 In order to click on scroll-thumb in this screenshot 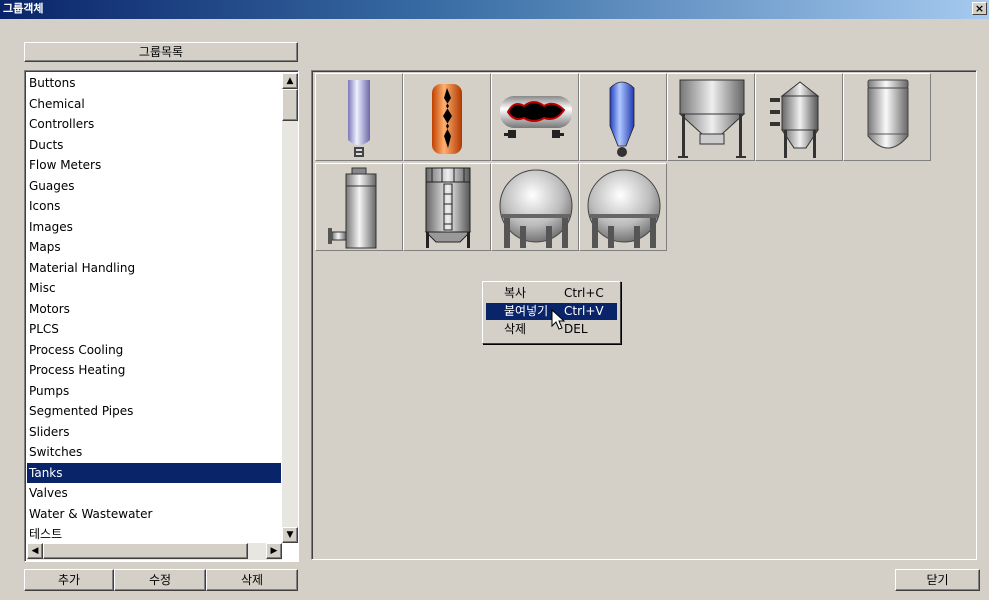, I will do `click(290, 105)`.